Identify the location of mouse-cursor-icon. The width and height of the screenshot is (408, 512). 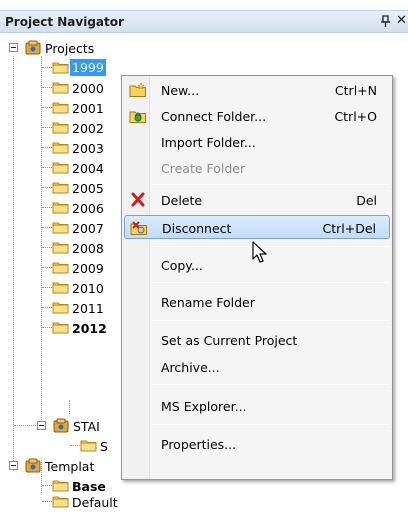
(260, 253).